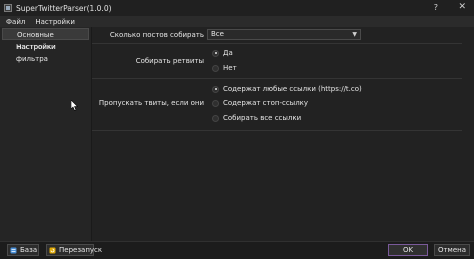 The image size is (474, 259). What do you see at coordinates (169, 61) in the screenshot?
I see `retweets-label: Собирать ретвиты` at bounding box center [169, 61].